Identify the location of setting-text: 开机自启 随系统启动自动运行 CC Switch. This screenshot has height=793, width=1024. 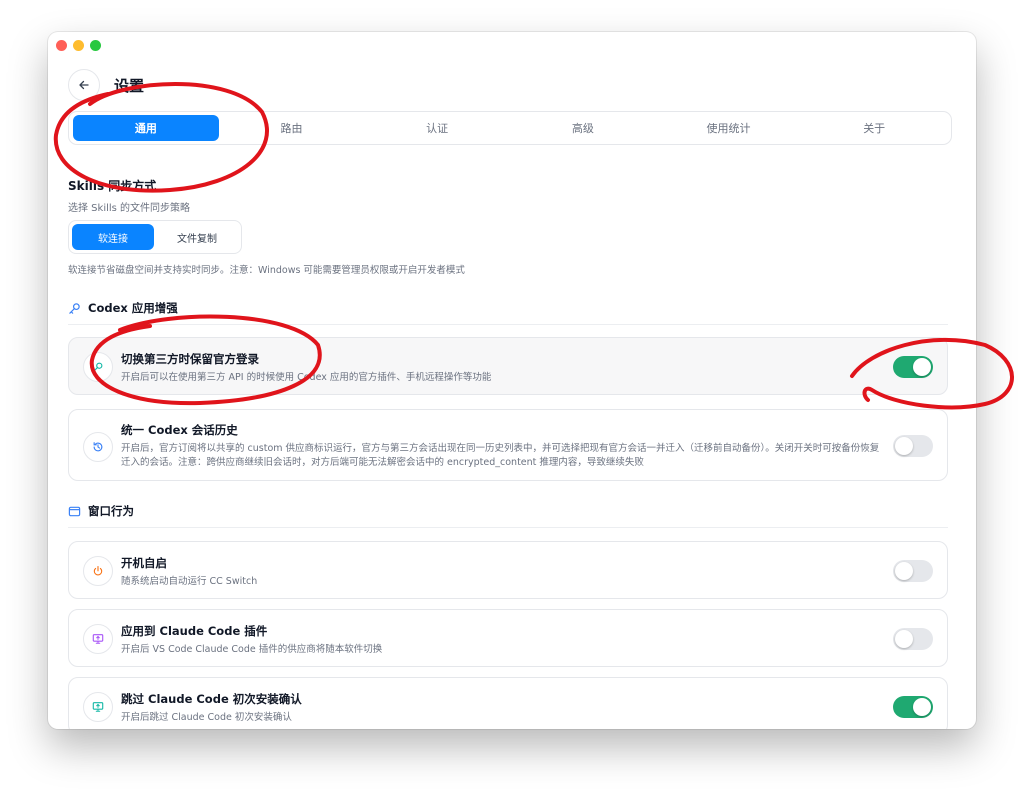
(502, 572).